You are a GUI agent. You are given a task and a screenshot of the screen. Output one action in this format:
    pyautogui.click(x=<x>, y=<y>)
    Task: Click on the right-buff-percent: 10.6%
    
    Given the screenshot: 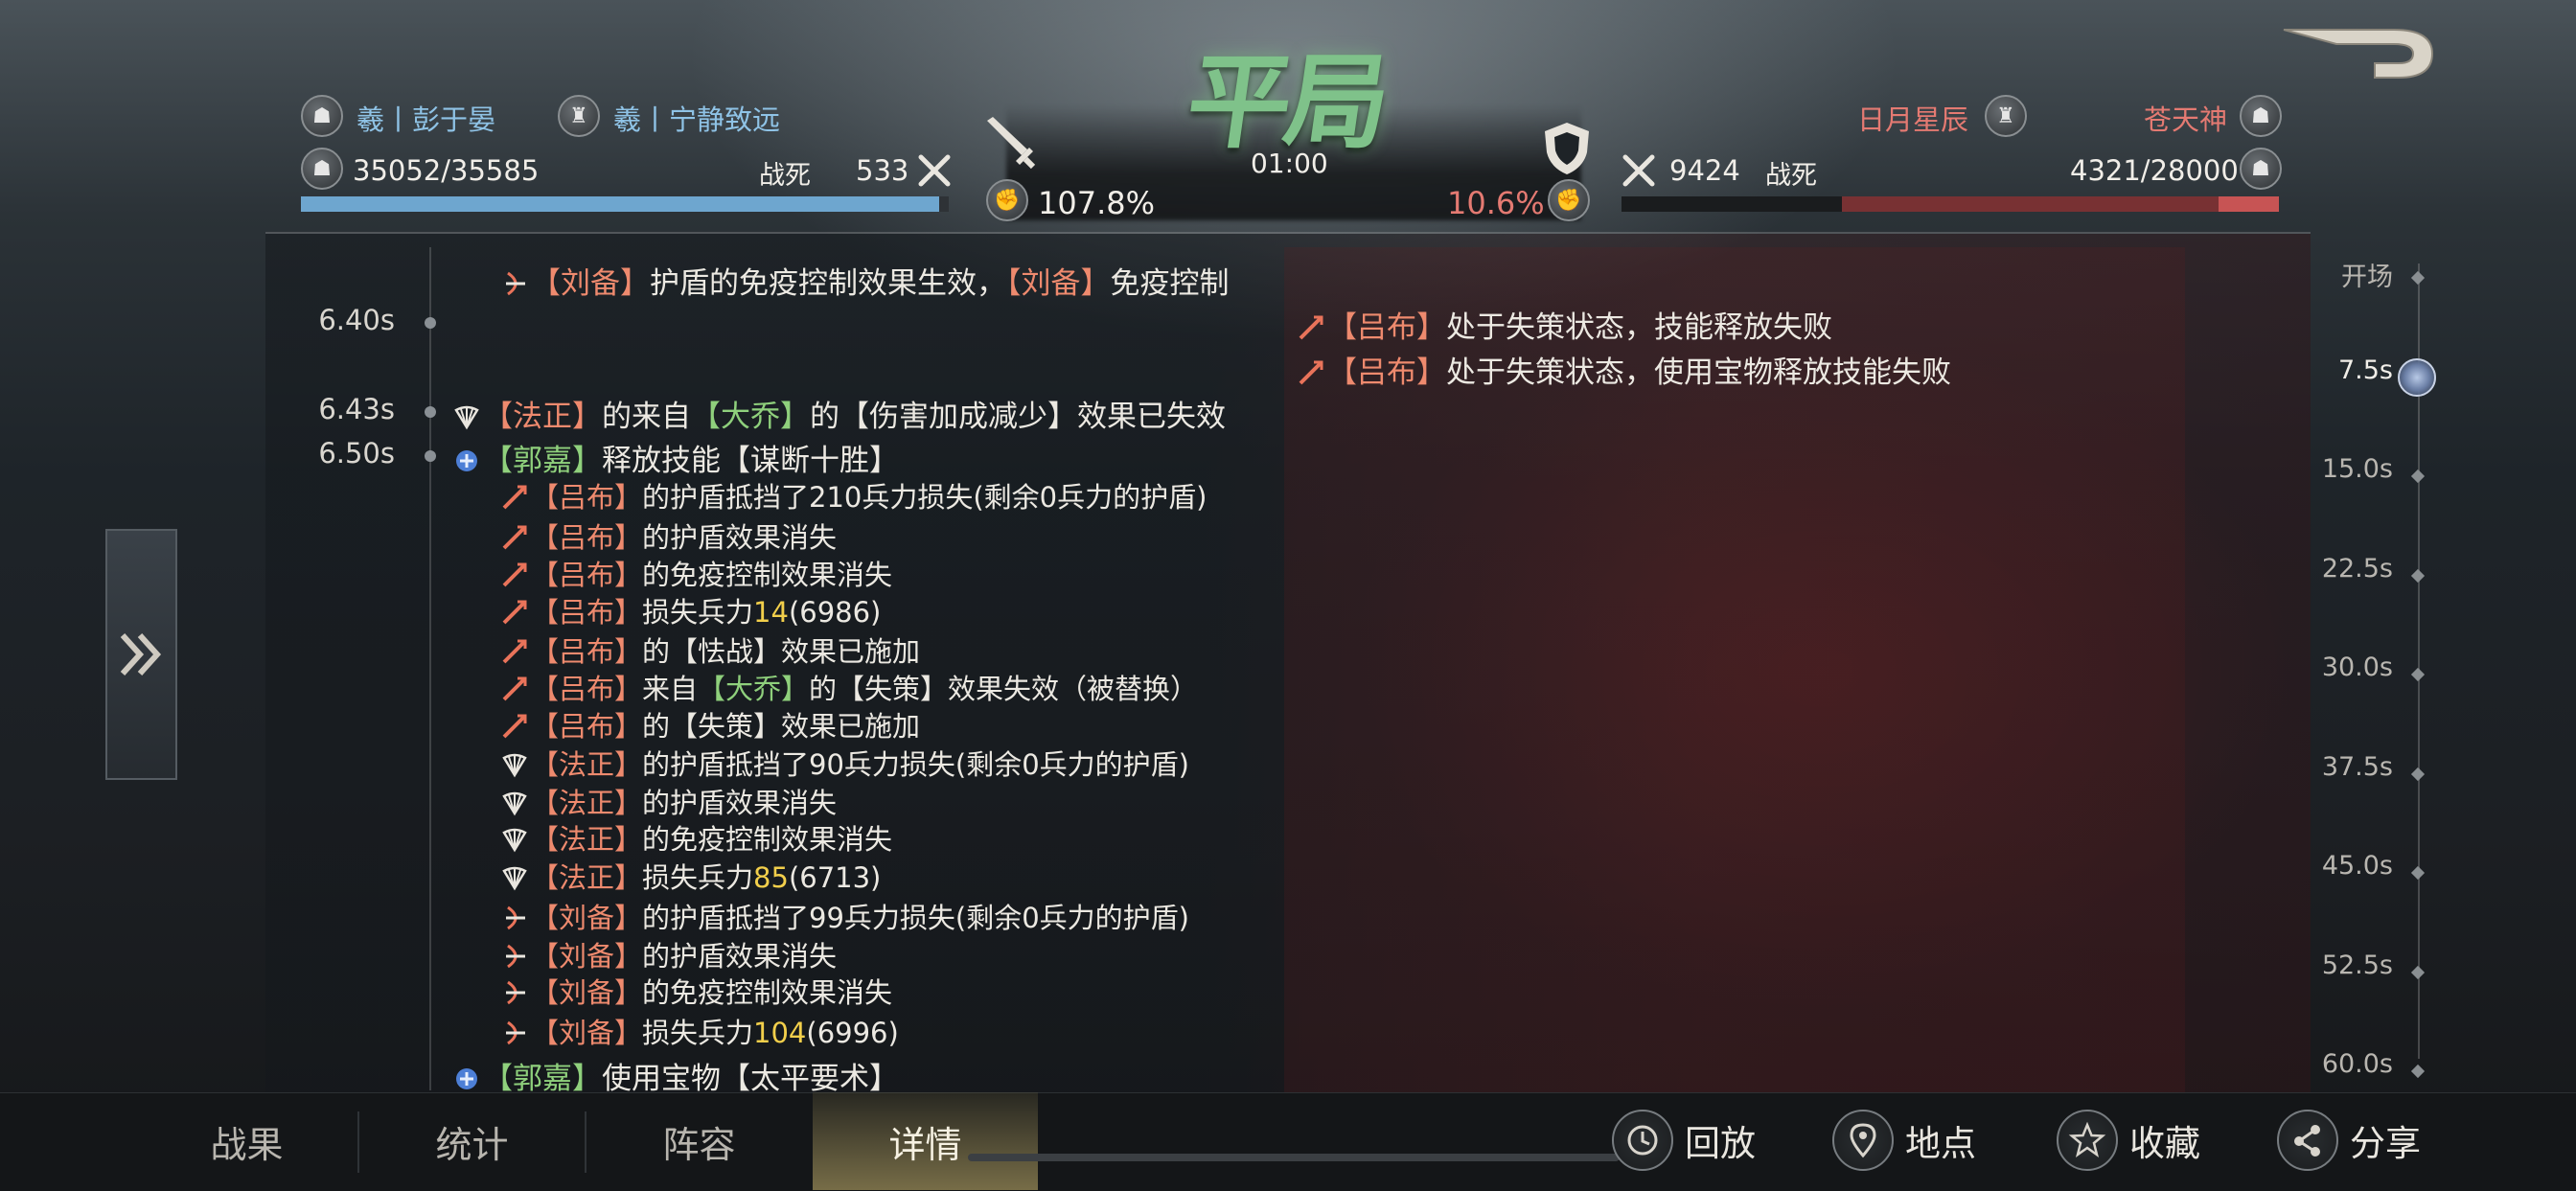 What is the action you would take?
    pyautogui.click(x=1496, y=203)
    